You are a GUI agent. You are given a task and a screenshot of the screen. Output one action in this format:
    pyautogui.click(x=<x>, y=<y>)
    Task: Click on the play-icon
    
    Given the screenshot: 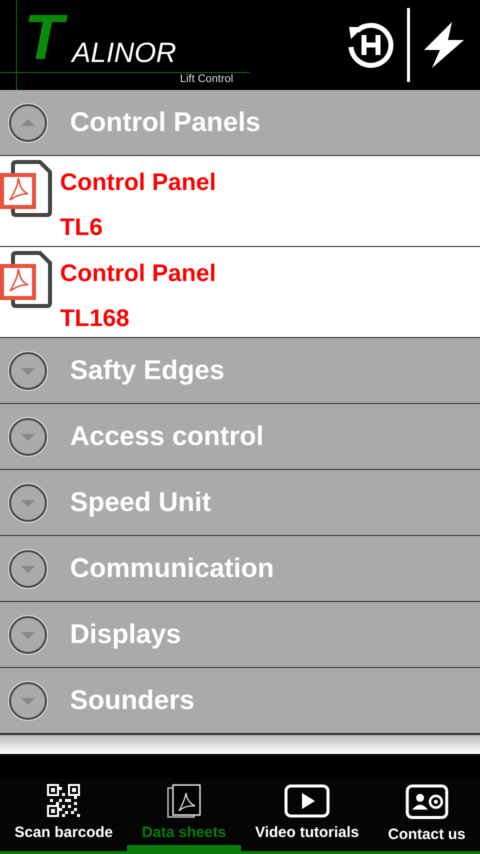 What is the action you would take?
    pyautogui.click(x=307, y=801)
    